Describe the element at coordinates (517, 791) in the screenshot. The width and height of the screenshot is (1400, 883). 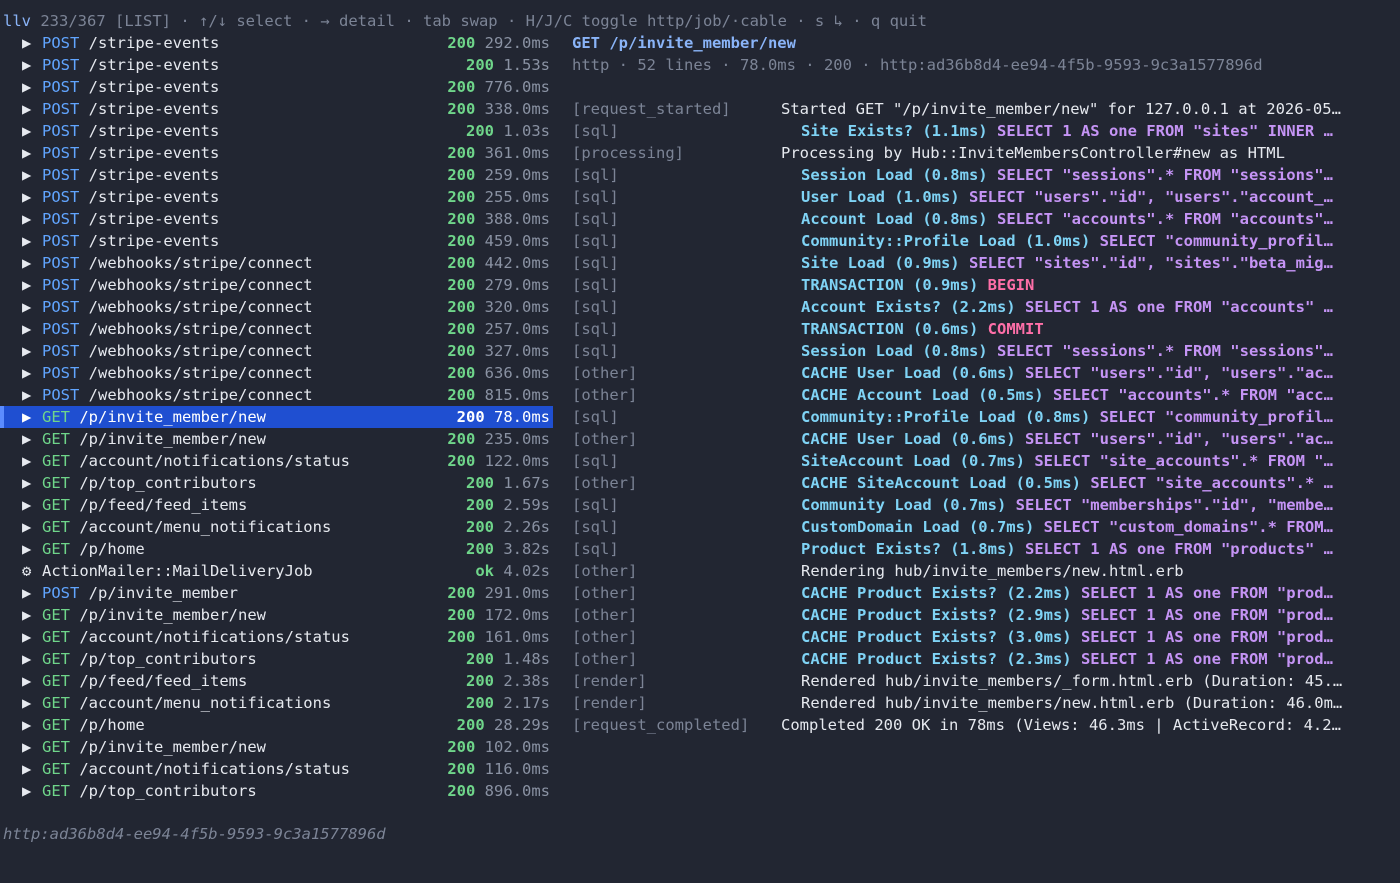
I see `request-duration: 896.0ms` at that location.